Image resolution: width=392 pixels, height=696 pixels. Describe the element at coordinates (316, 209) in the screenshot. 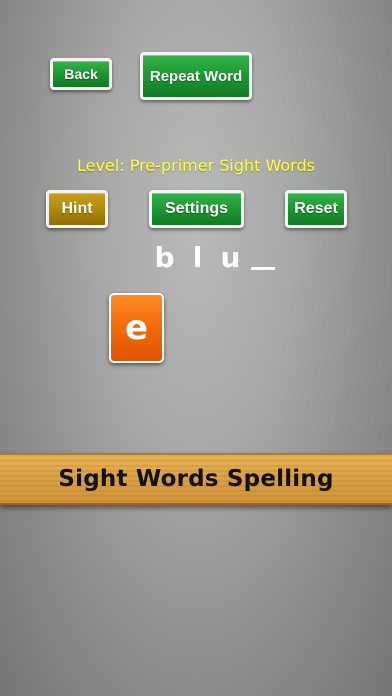

I see `reset-button: Reset` at that location.